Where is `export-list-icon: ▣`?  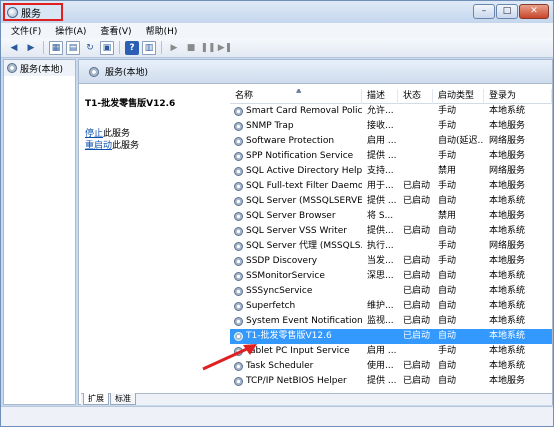
export-list-icon: ▣ is located at coordinates (107, 47).